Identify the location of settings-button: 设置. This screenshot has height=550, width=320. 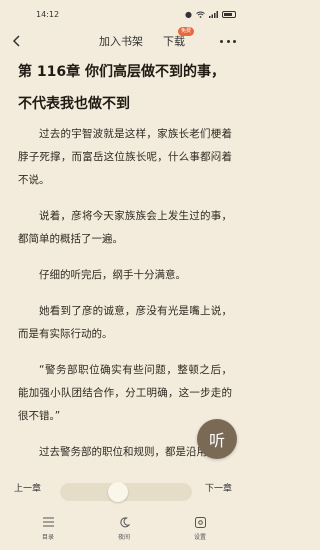
(200, 528).